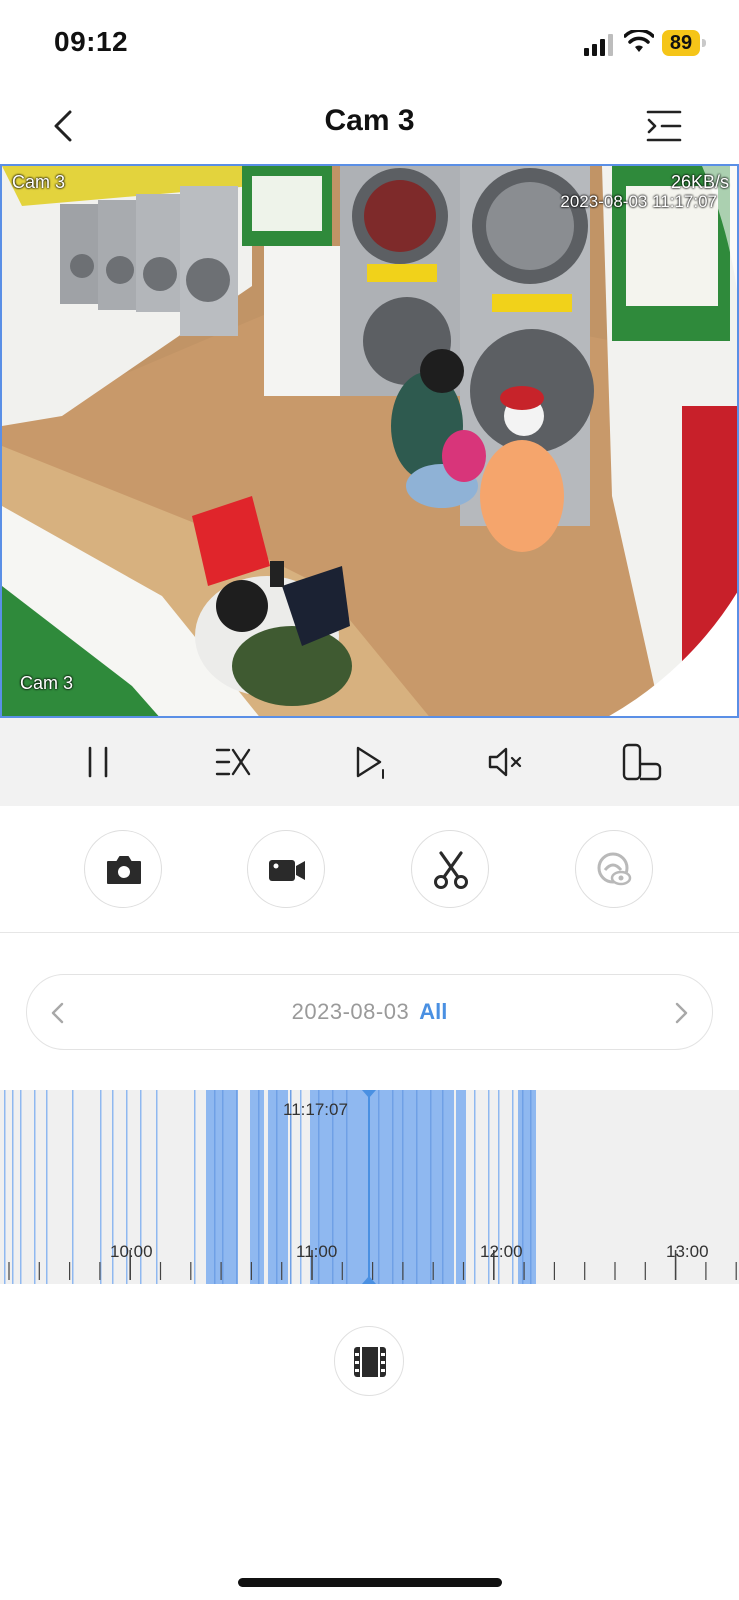  Describe the element at coordinates (98, 762) in the screenshot. I see `pause-icon` at that location.